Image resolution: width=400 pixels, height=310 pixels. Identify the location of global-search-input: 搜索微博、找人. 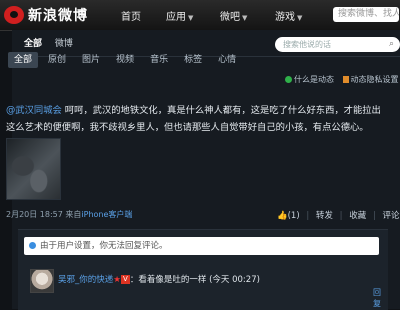
(366, 14).